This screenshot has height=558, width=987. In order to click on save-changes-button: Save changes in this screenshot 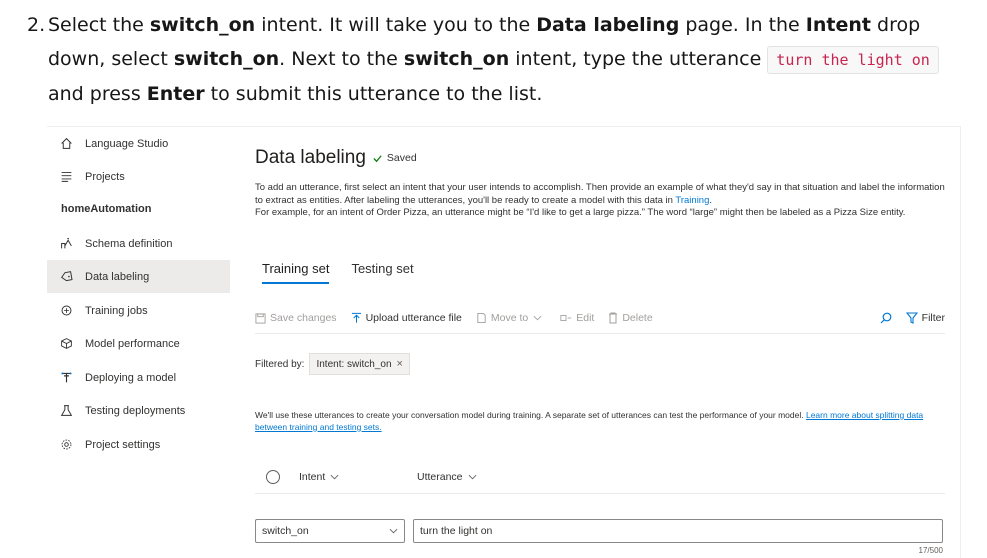, I will do `click(296, 318)`.